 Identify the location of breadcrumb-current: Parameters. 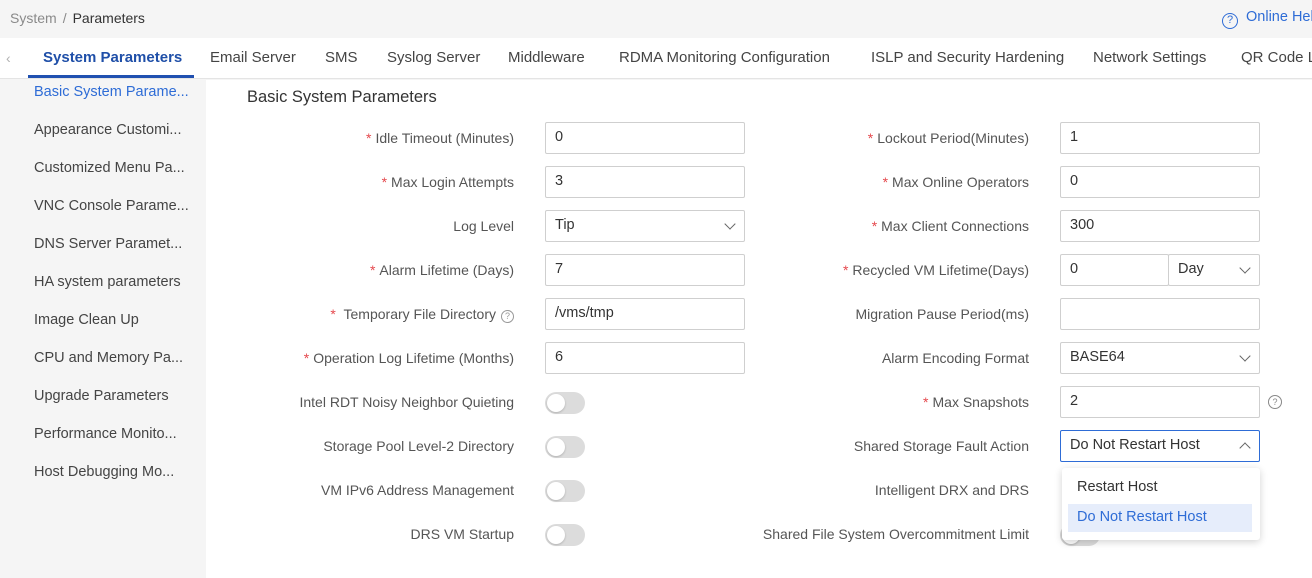
(108, 18).